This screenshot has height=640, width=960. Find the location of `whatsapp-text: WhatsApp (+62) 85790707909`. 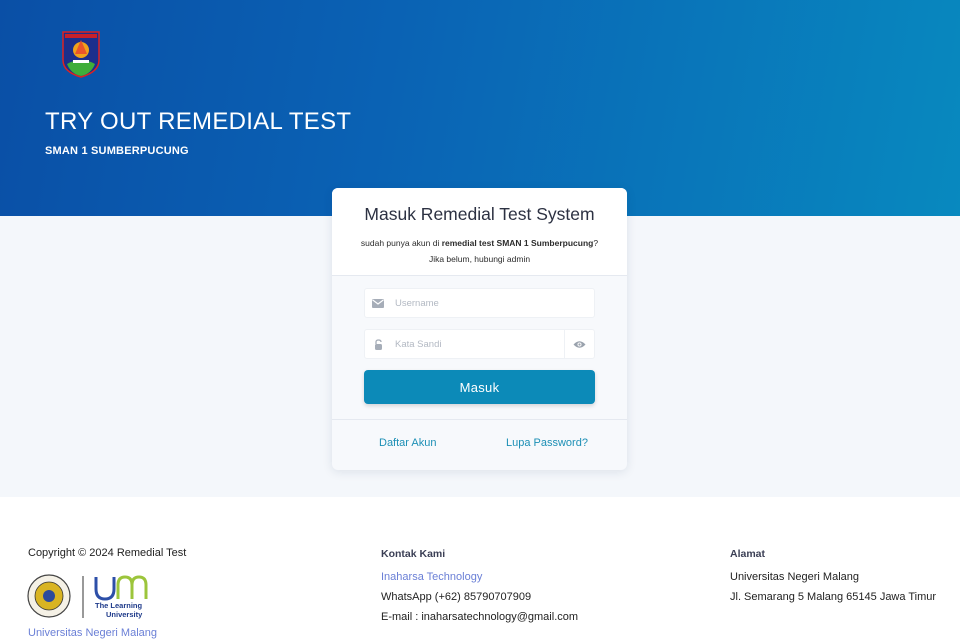

whatsapp-text: WhatsApp (+62) 85790707909 is located at coordinates (456, 597).